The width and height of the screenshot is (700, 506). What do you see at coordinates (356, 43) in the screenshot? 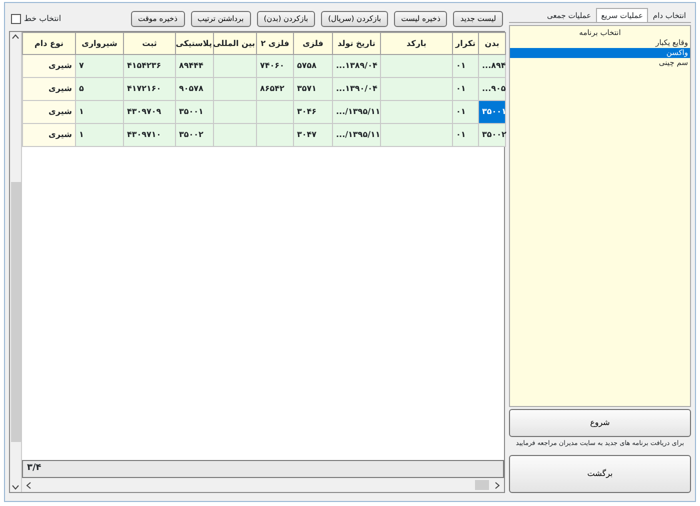
I see `column-header: تاریخ تولد` at bounding box center [356, 43].